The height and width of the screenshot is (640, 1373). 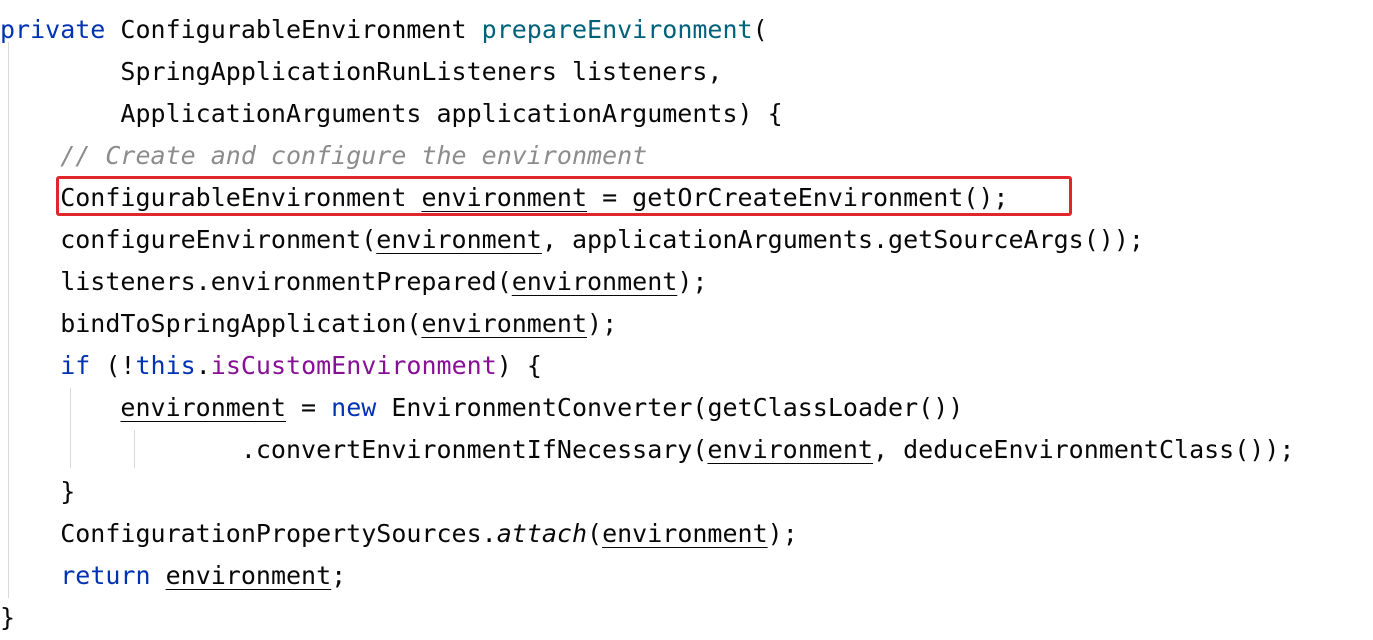 What do you see at coordinates (519, 365) in the screenshot?
I see `code-token: ) {` at bounding box center [519, 365].